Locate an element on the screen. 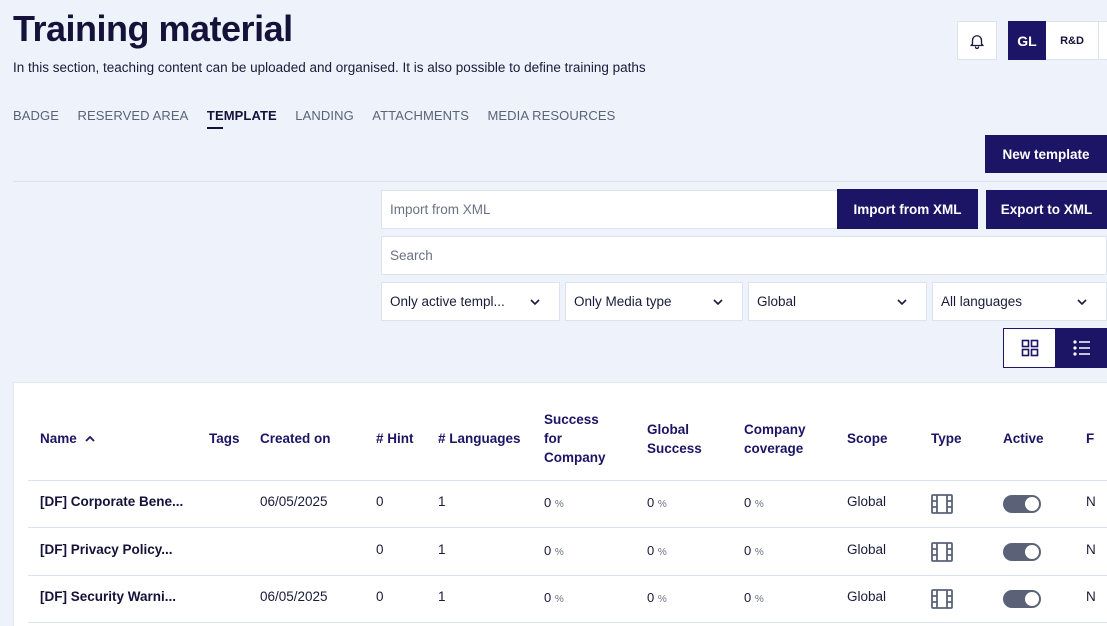 The image size is (1107, 626). column-header-hint: # Hint is located at coordinates (395, 438).